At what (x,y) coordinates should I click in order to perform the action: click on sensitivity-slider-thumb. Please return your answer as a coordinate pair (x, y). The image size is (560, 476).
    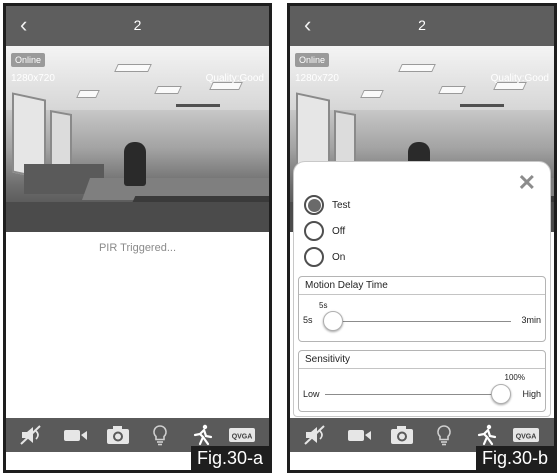
    Looking at the image, I should click on (501, 394).